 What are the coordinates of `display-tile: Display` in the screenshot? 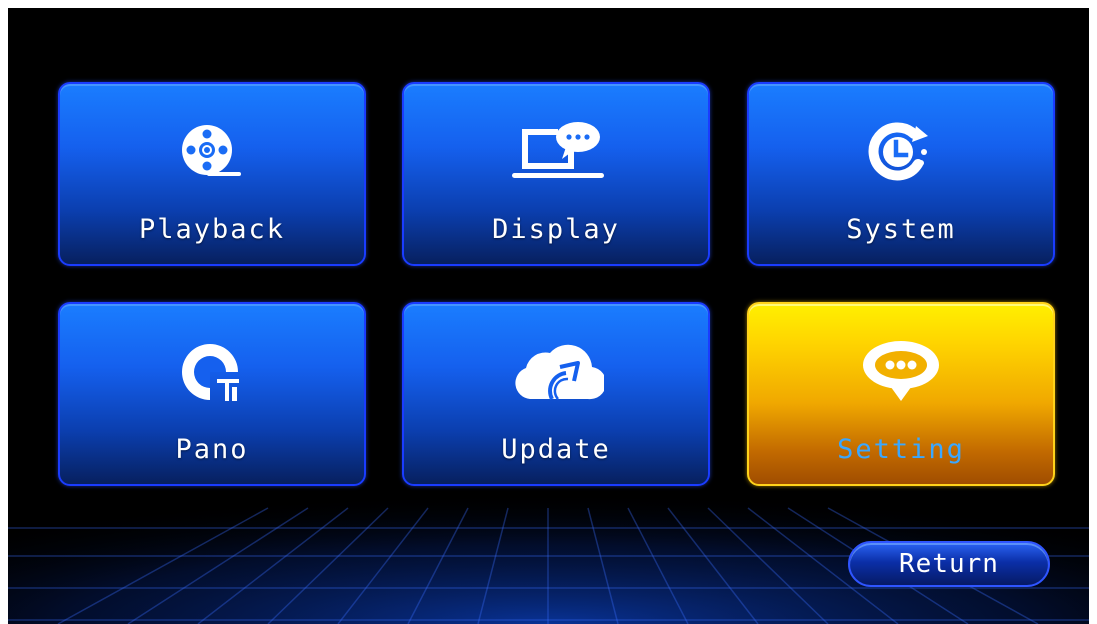 It's located at (556, 174).